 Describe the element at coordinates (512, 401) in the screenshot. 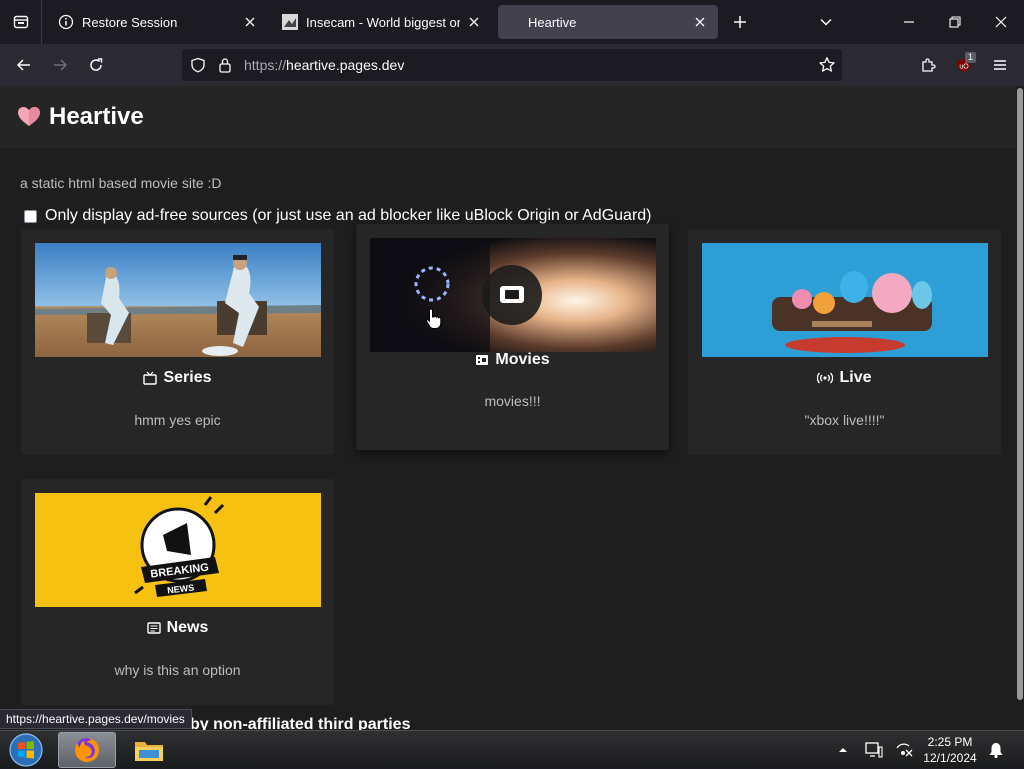

I see `card-desc: movies!!!` at that location.